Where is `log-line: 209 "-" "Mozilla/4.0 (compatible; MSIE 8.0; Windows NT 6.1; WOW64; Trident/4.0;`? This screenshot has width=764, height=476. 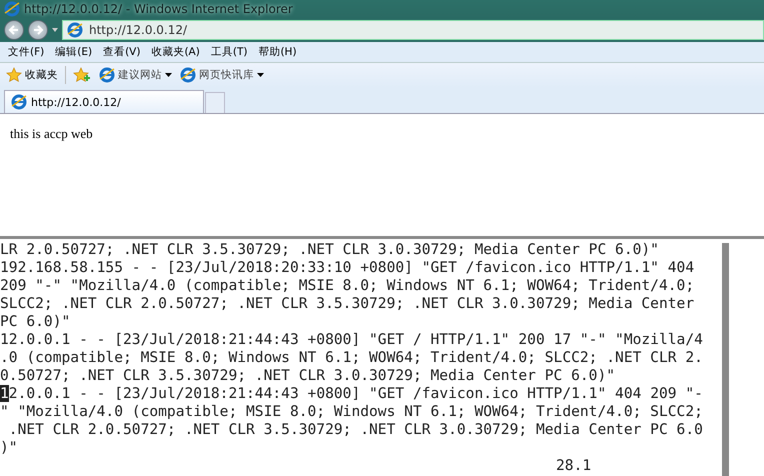 log-line: 209 "-" "Mozilla/4.0 (compatible; MSIE 8.0; Windows NT 6.1; WOW64; Trident/4.0; is located at coordinates (348, 286).